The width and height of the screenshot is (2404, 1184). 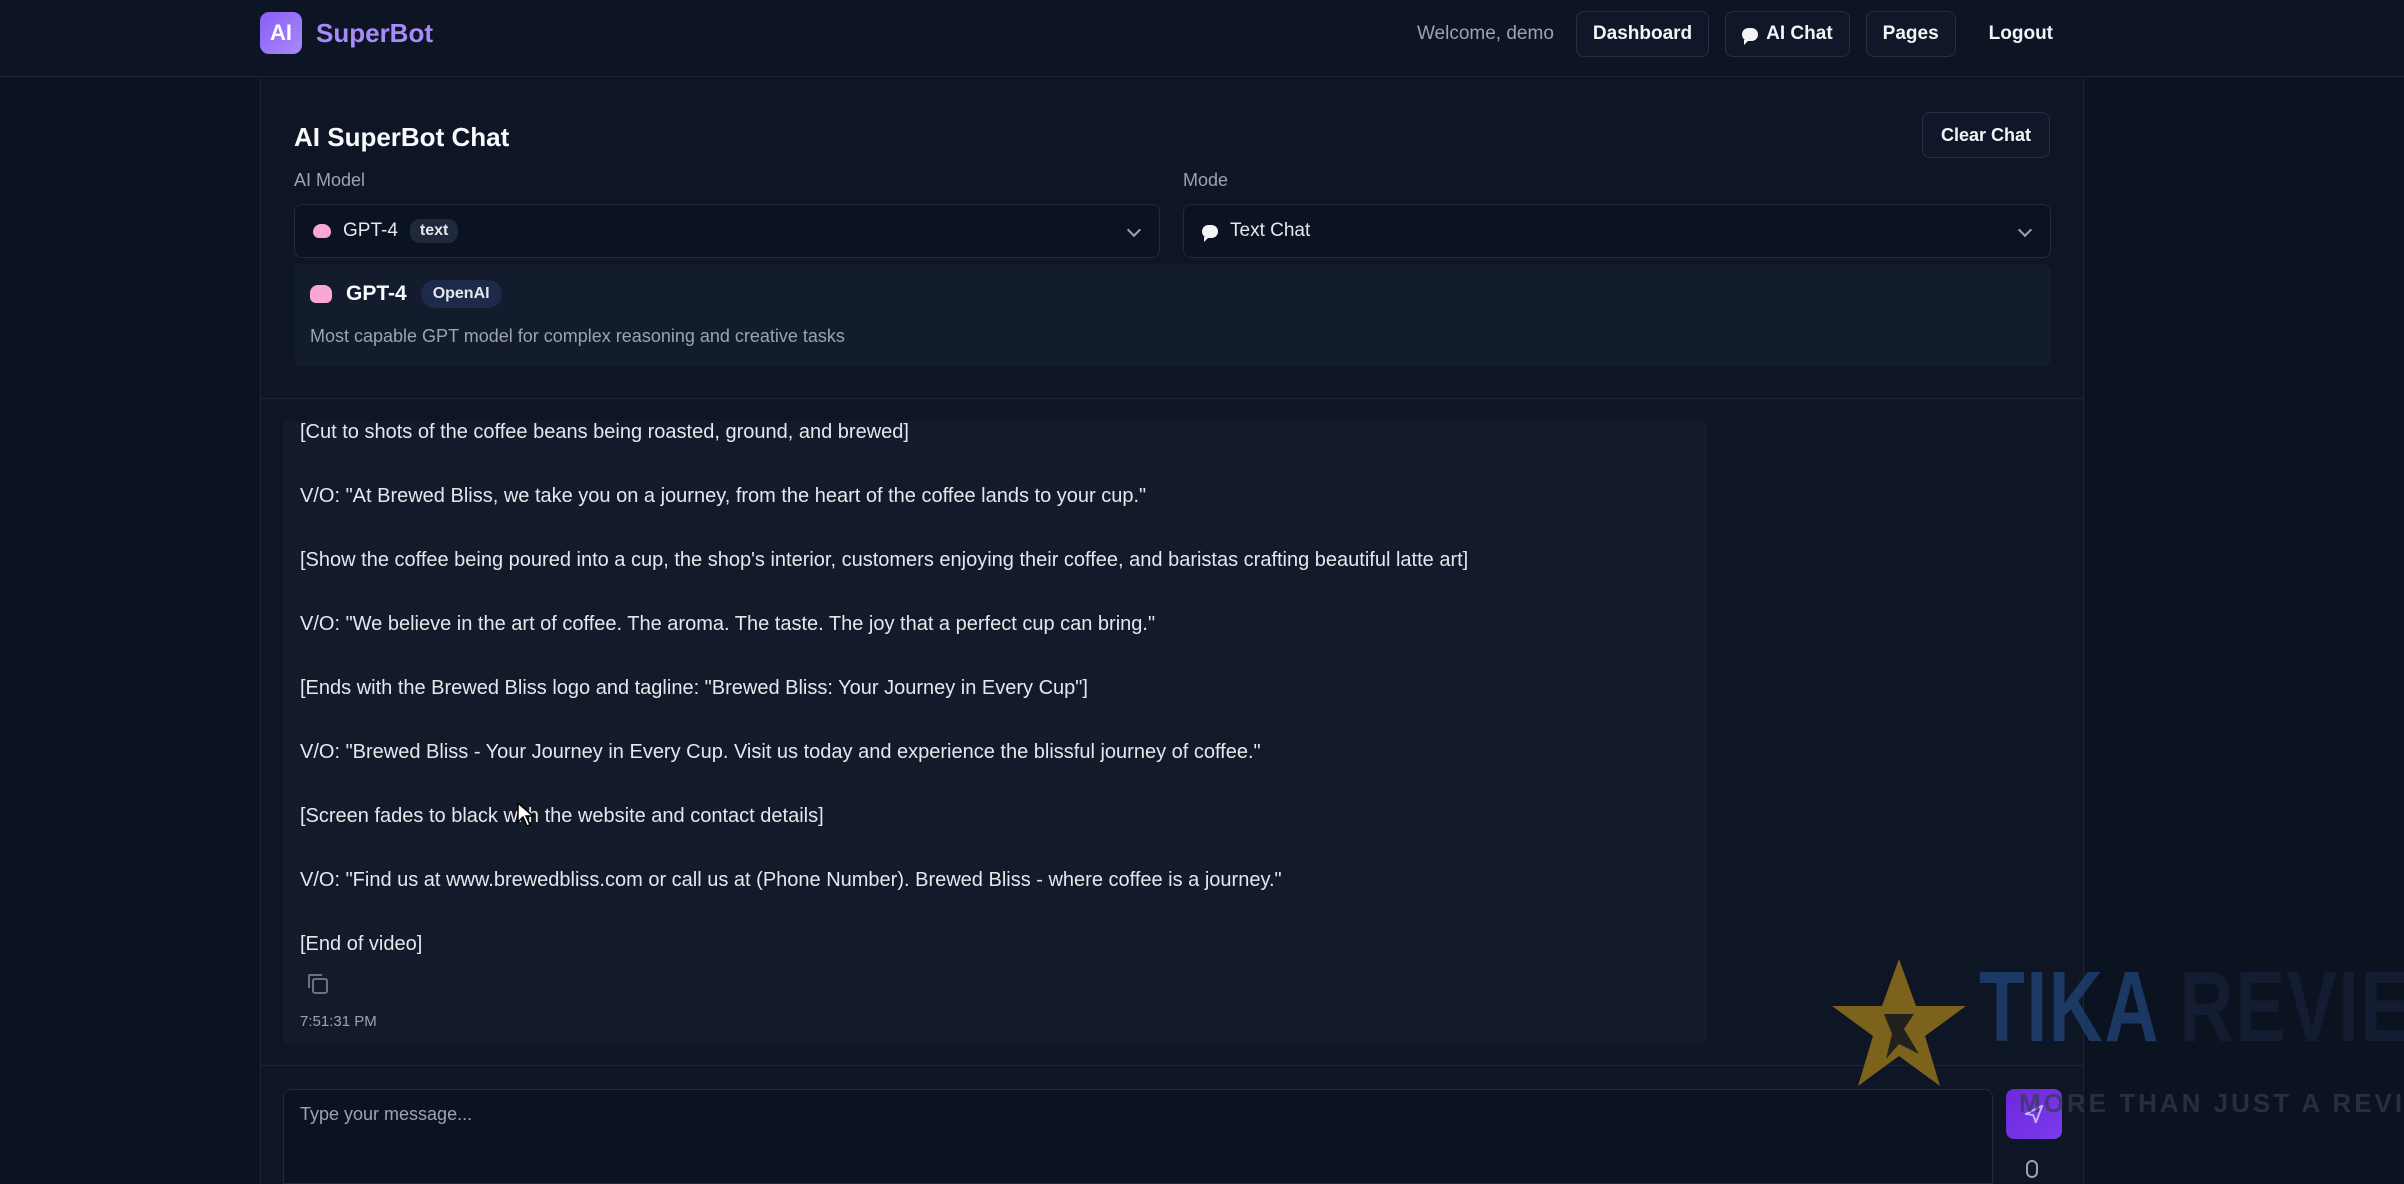 I want to click on logout-button: Logout, so click(x=2021, y=34).